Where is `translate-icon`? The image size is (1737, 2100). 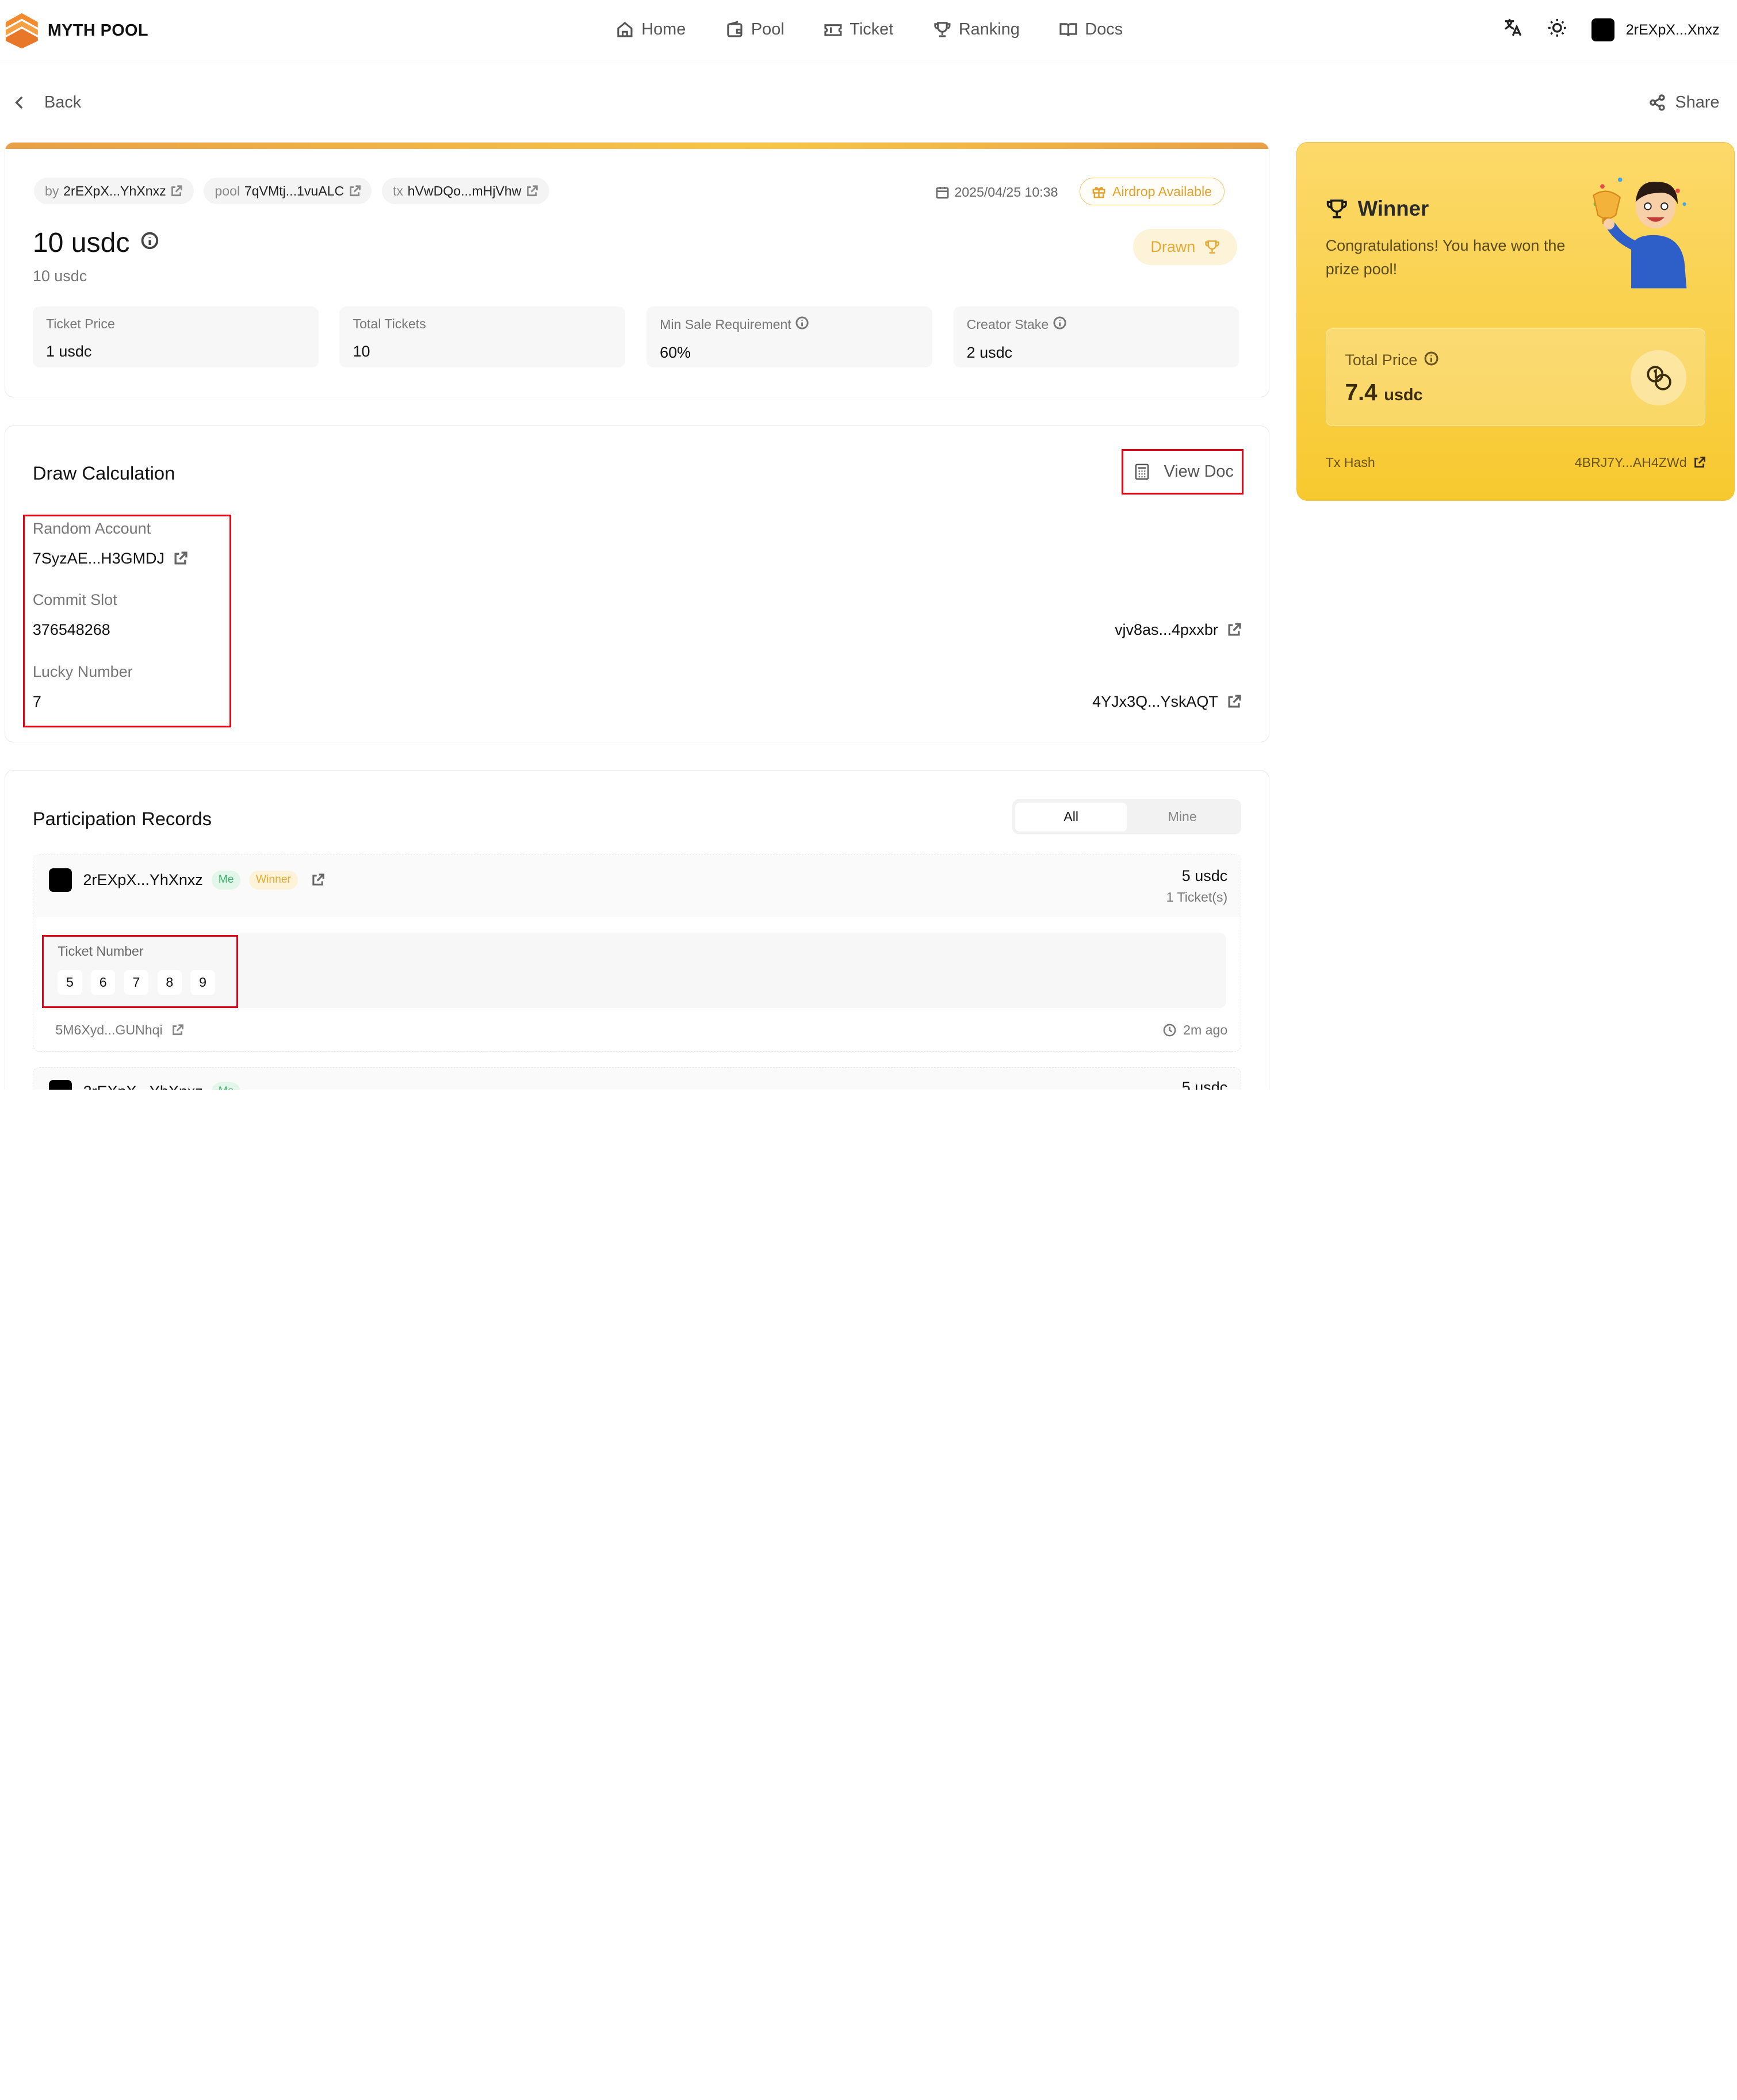 translate-icon is located at coordinates (1513, 30).